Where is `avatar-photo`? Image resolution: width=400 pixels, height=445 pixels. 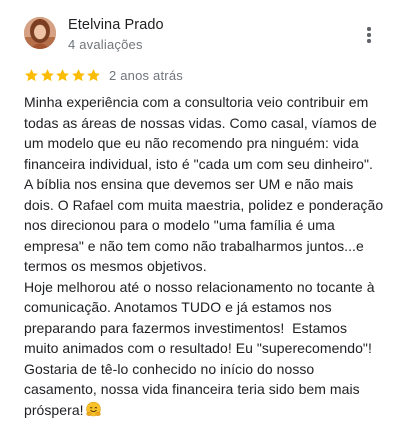
avatar-photo is located at coordinates (40, 33).